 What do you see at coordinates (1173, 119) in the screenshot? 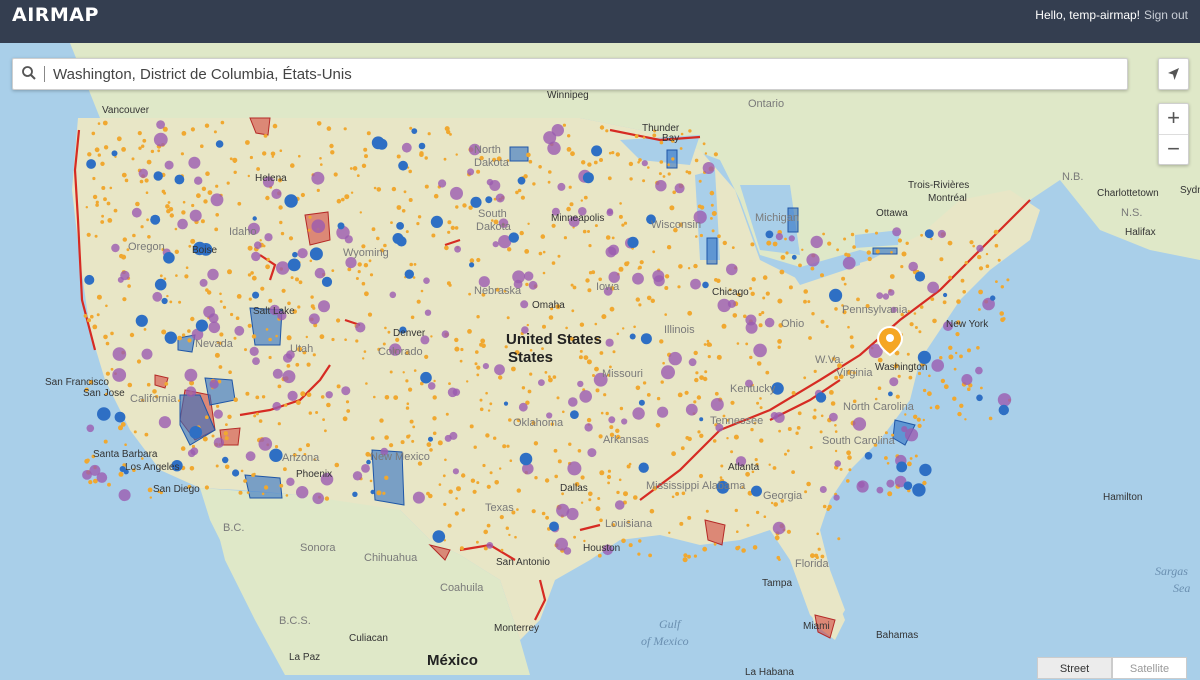
I see `zoom-in-button: +` at bounding box center [1173, 119].